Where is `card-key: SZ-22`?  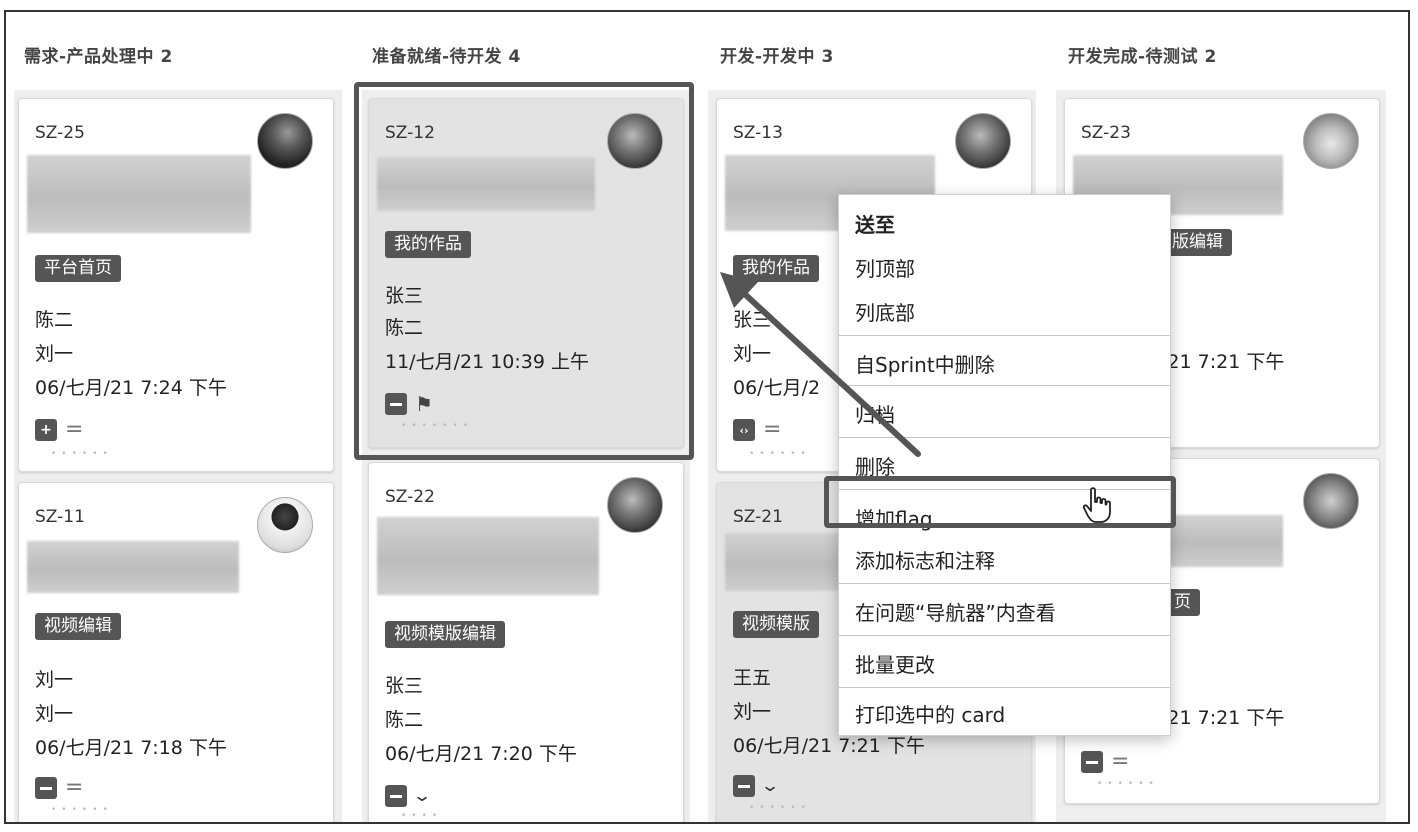
card-key: SZ-22 is located at coordinates (410, 497).